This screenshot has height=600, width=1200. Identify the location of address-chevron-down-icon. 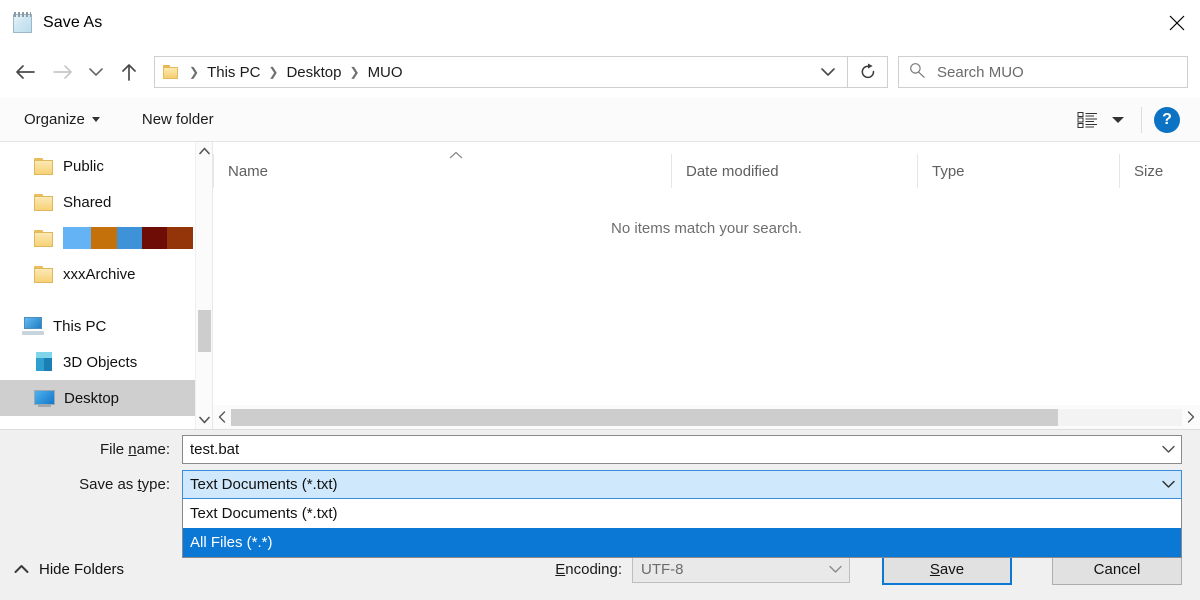
(828, 72).